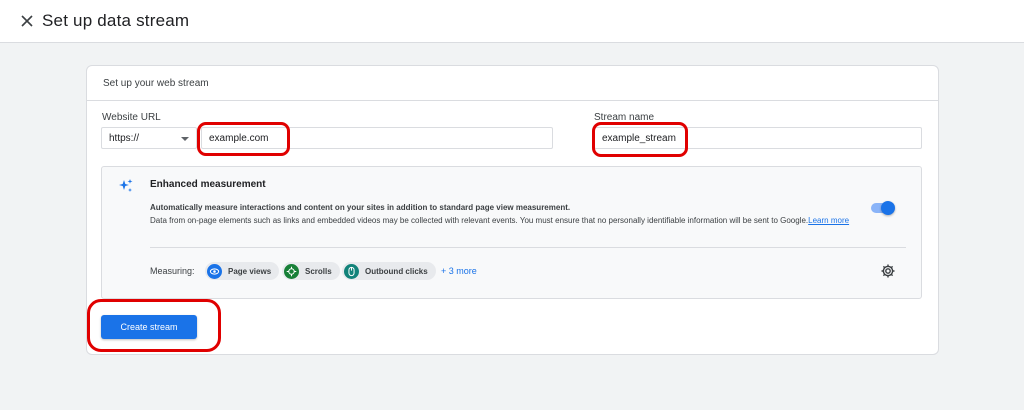  What do you see at coordinates (318, 271) in the screenshot?
I see `chip-label: Scrolls` at bounding box center [318, 271].